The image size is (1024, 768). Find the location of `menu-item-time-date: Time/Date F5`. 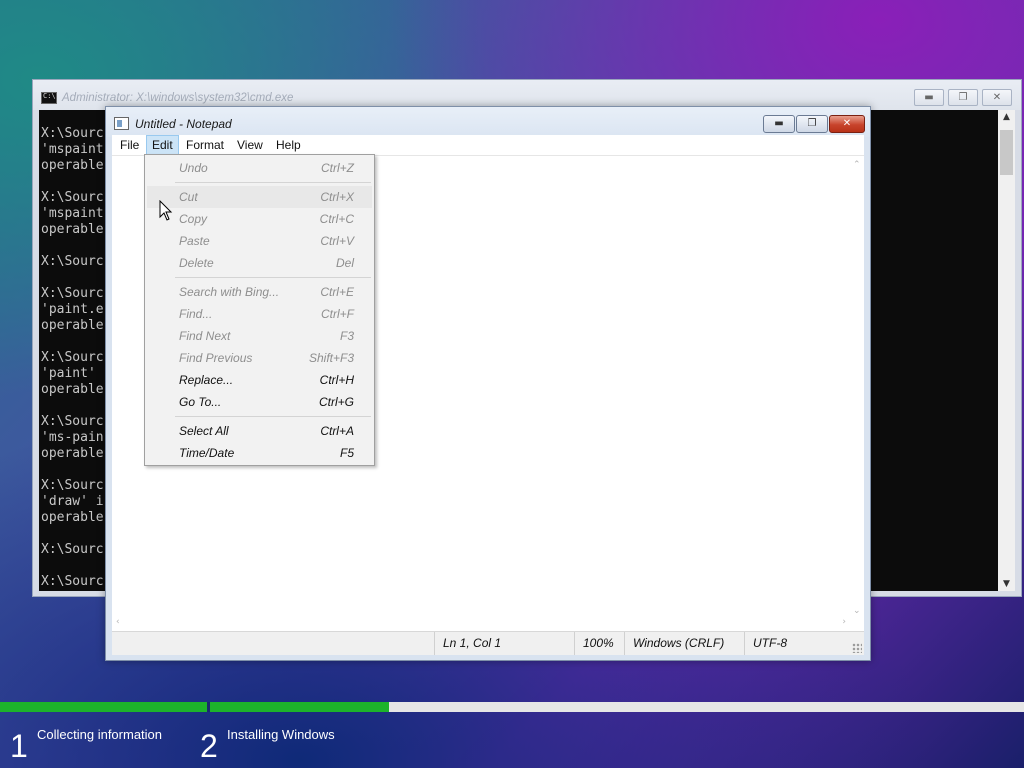

menu-item-time-date: Time/Date F5 is located at coordinates (259, 453).